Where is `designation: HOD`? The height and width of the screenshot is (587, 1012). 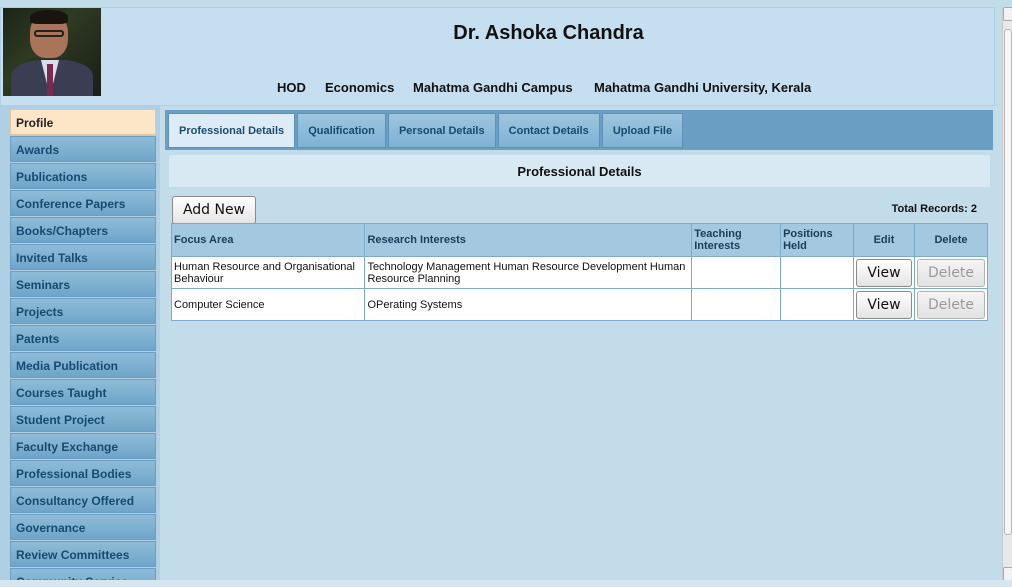 designation: HOD is located at coordinates (291, 87).